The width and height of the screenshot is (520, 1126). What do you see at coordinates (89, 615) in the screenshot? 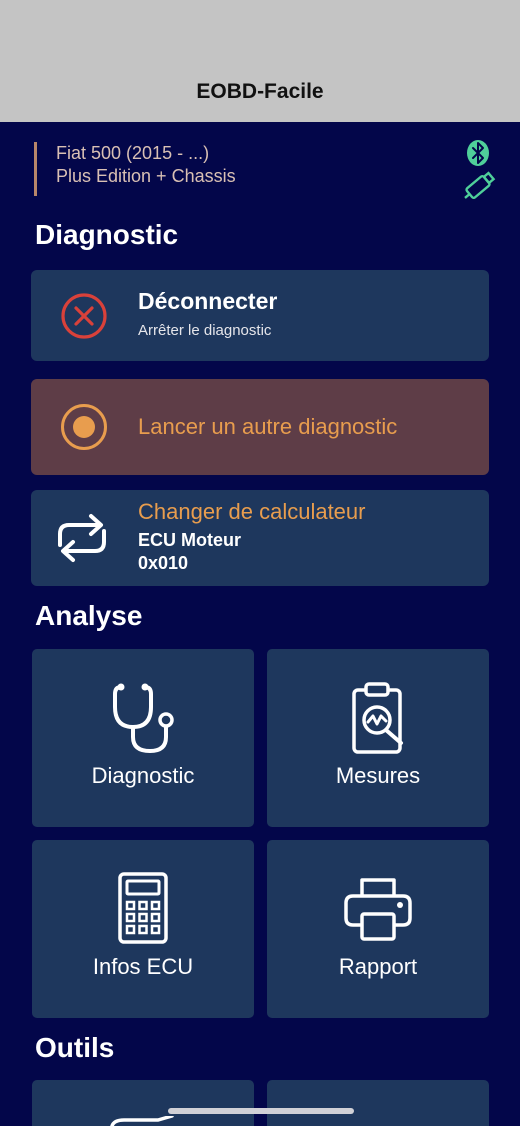
I see `section-title-analyse: Analyse` at bounding box center [89, 615].